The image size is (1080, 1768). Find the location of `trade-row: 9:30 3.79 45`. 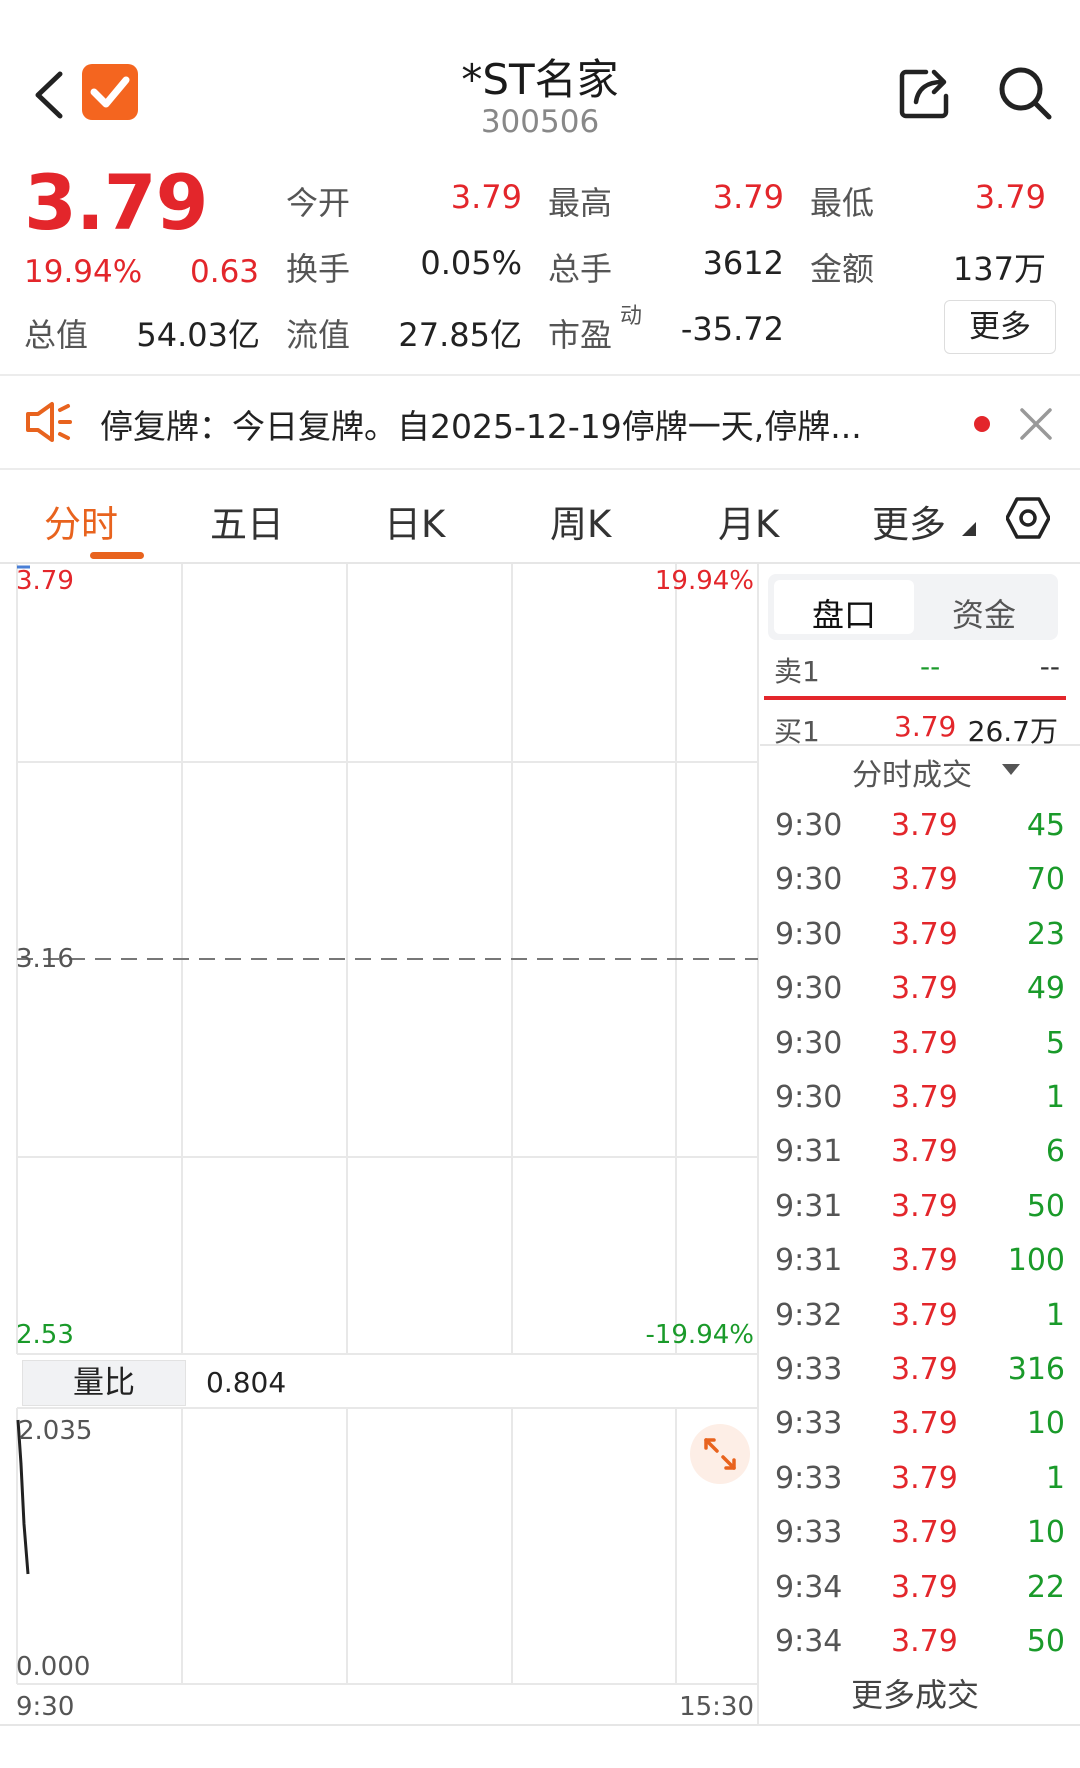

trade-row: 9:30 3.79 45 is located at coordinates (920, 827).